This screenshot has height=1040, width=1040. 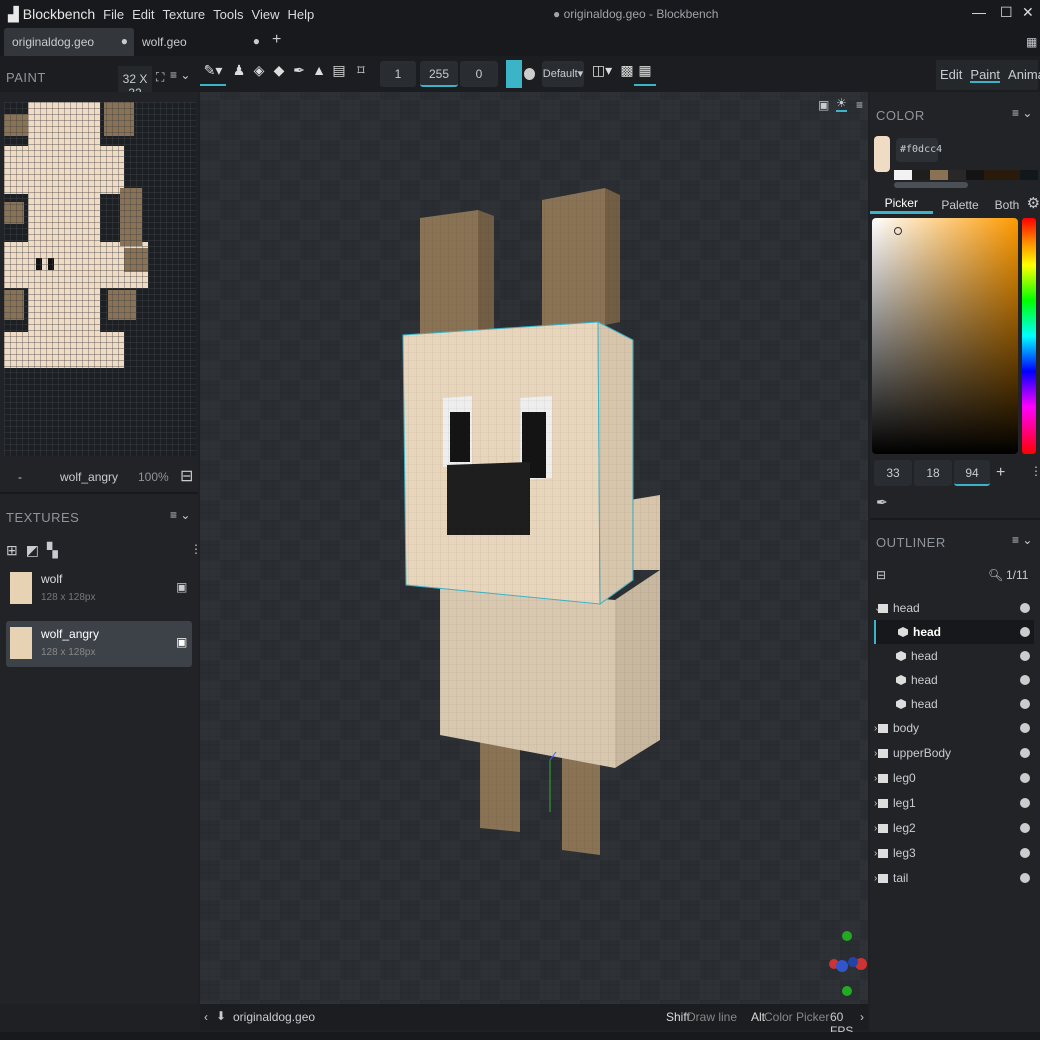 What do you see at coordinates (960, 203) in the screenshot?
I see `tab-palette: Palette` at bounding box center [960, 203].